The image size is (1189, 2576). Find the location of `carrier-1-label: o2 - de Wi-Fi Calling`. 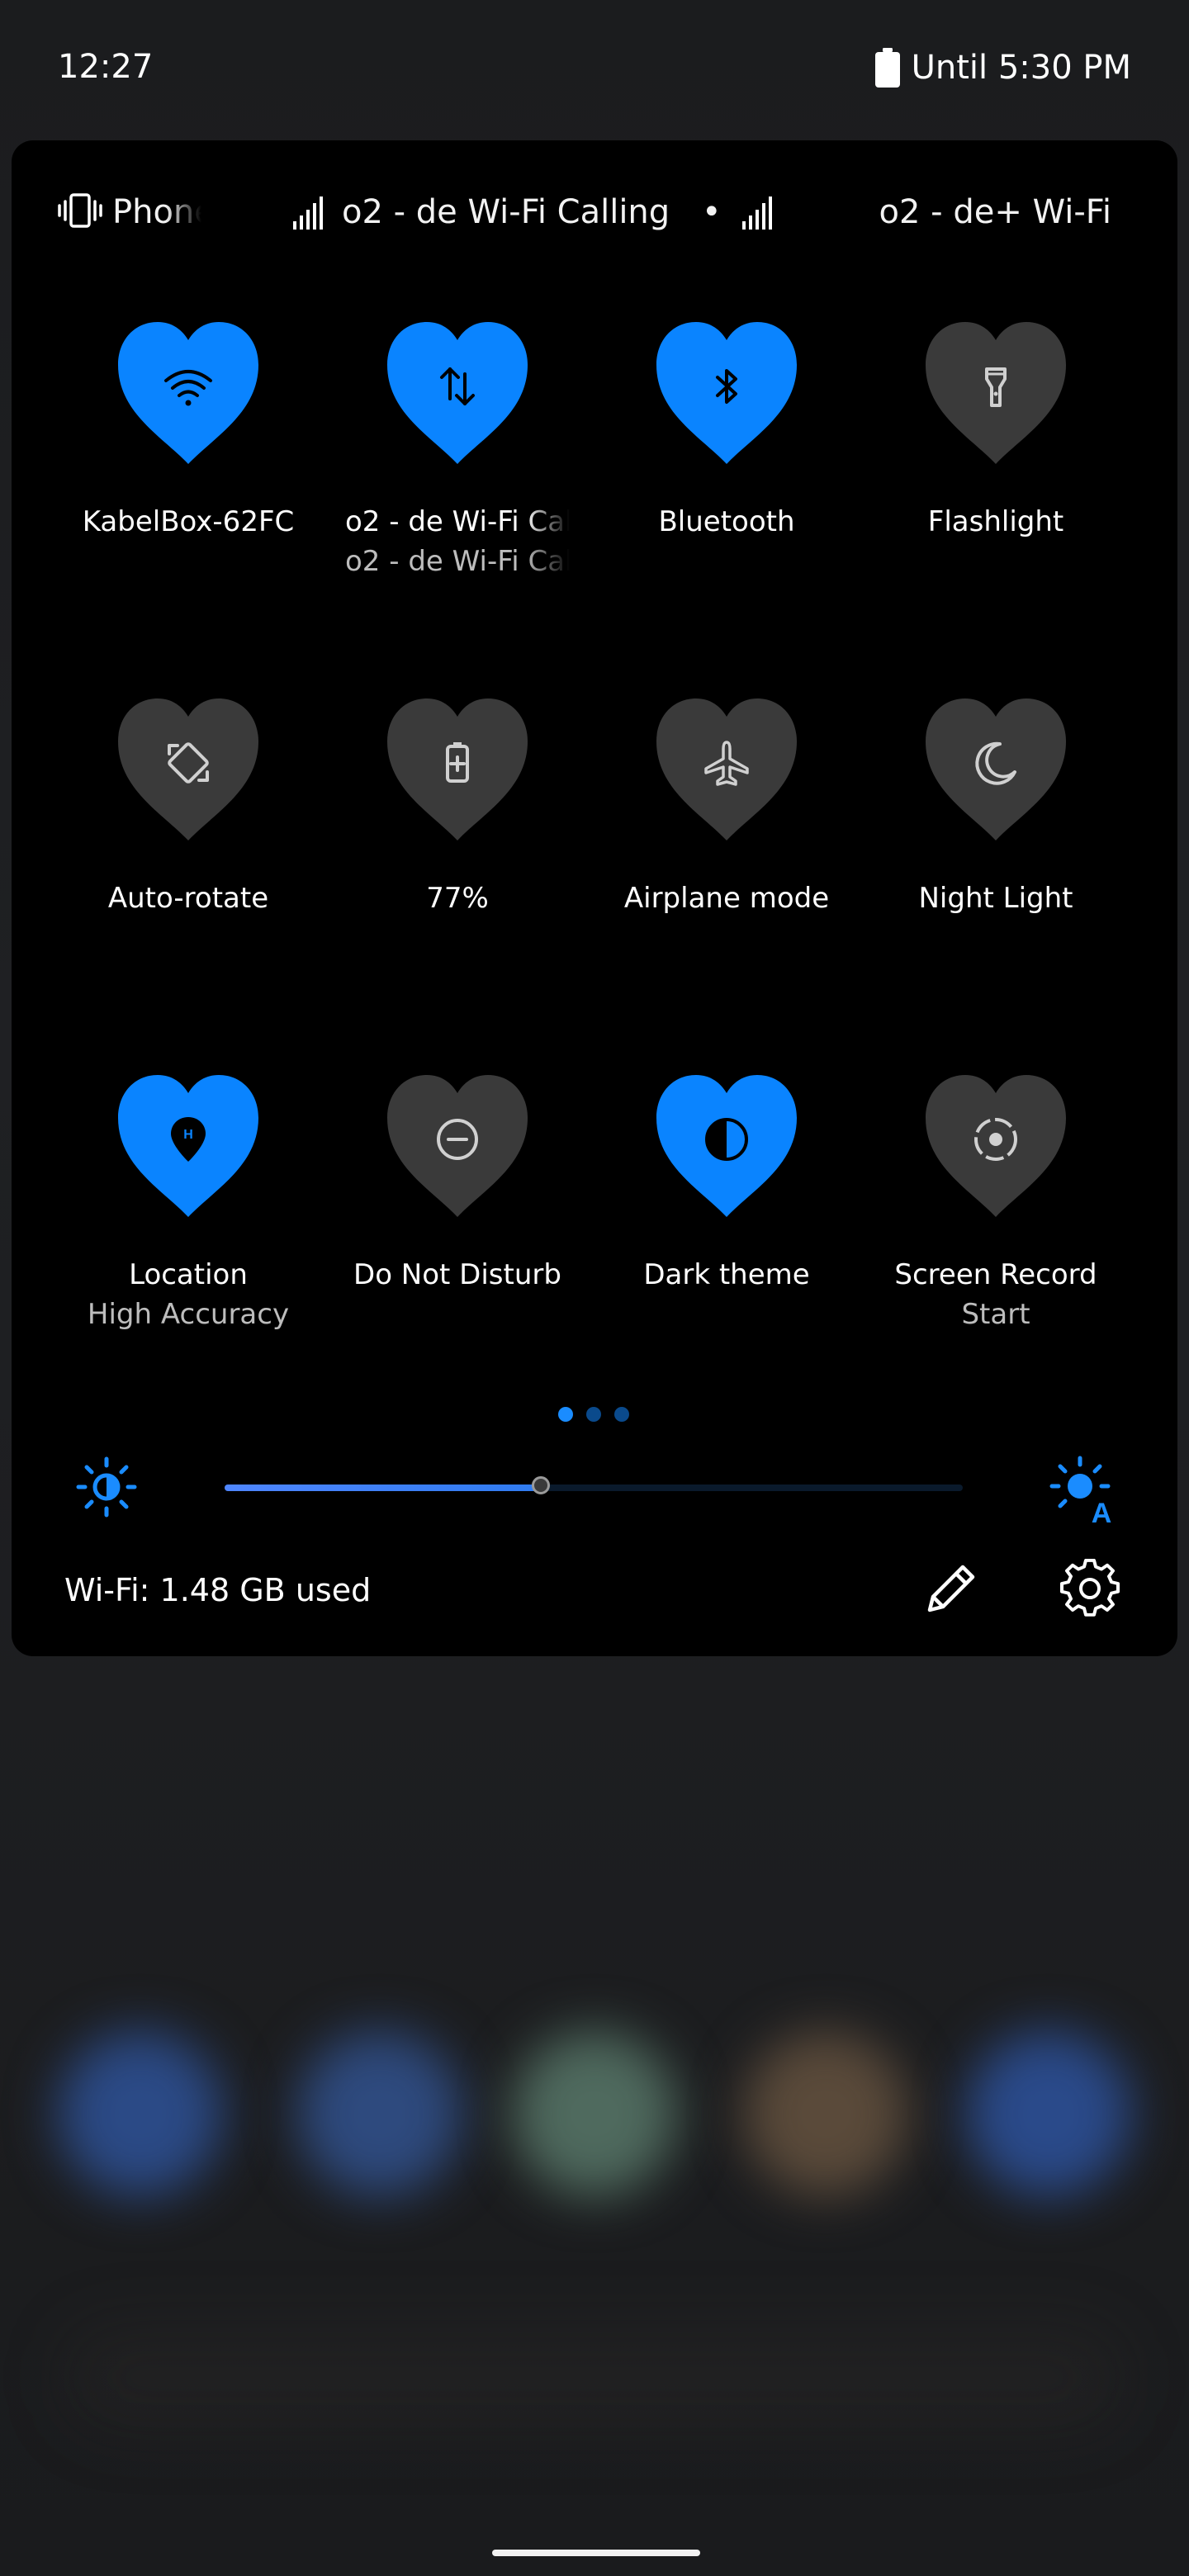

carrier-1-label: o2 - de Wi-Fi Calling is located at coordinates (506, 212).